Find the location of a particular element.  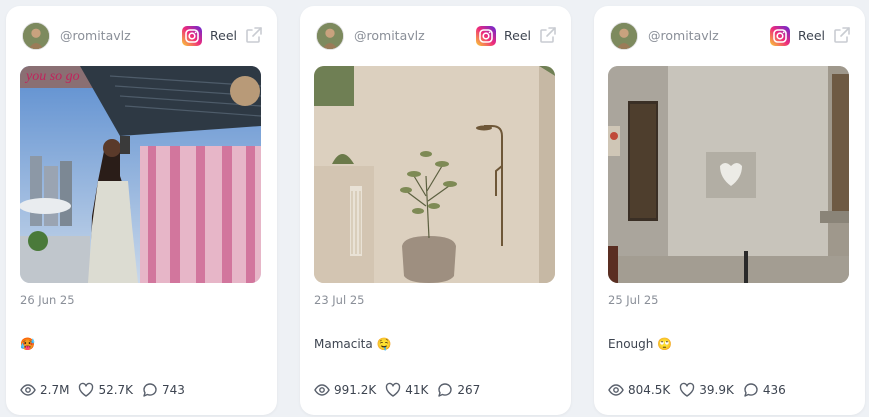

post-date: 23 Jul 25 is located at coordinates (339, 300).